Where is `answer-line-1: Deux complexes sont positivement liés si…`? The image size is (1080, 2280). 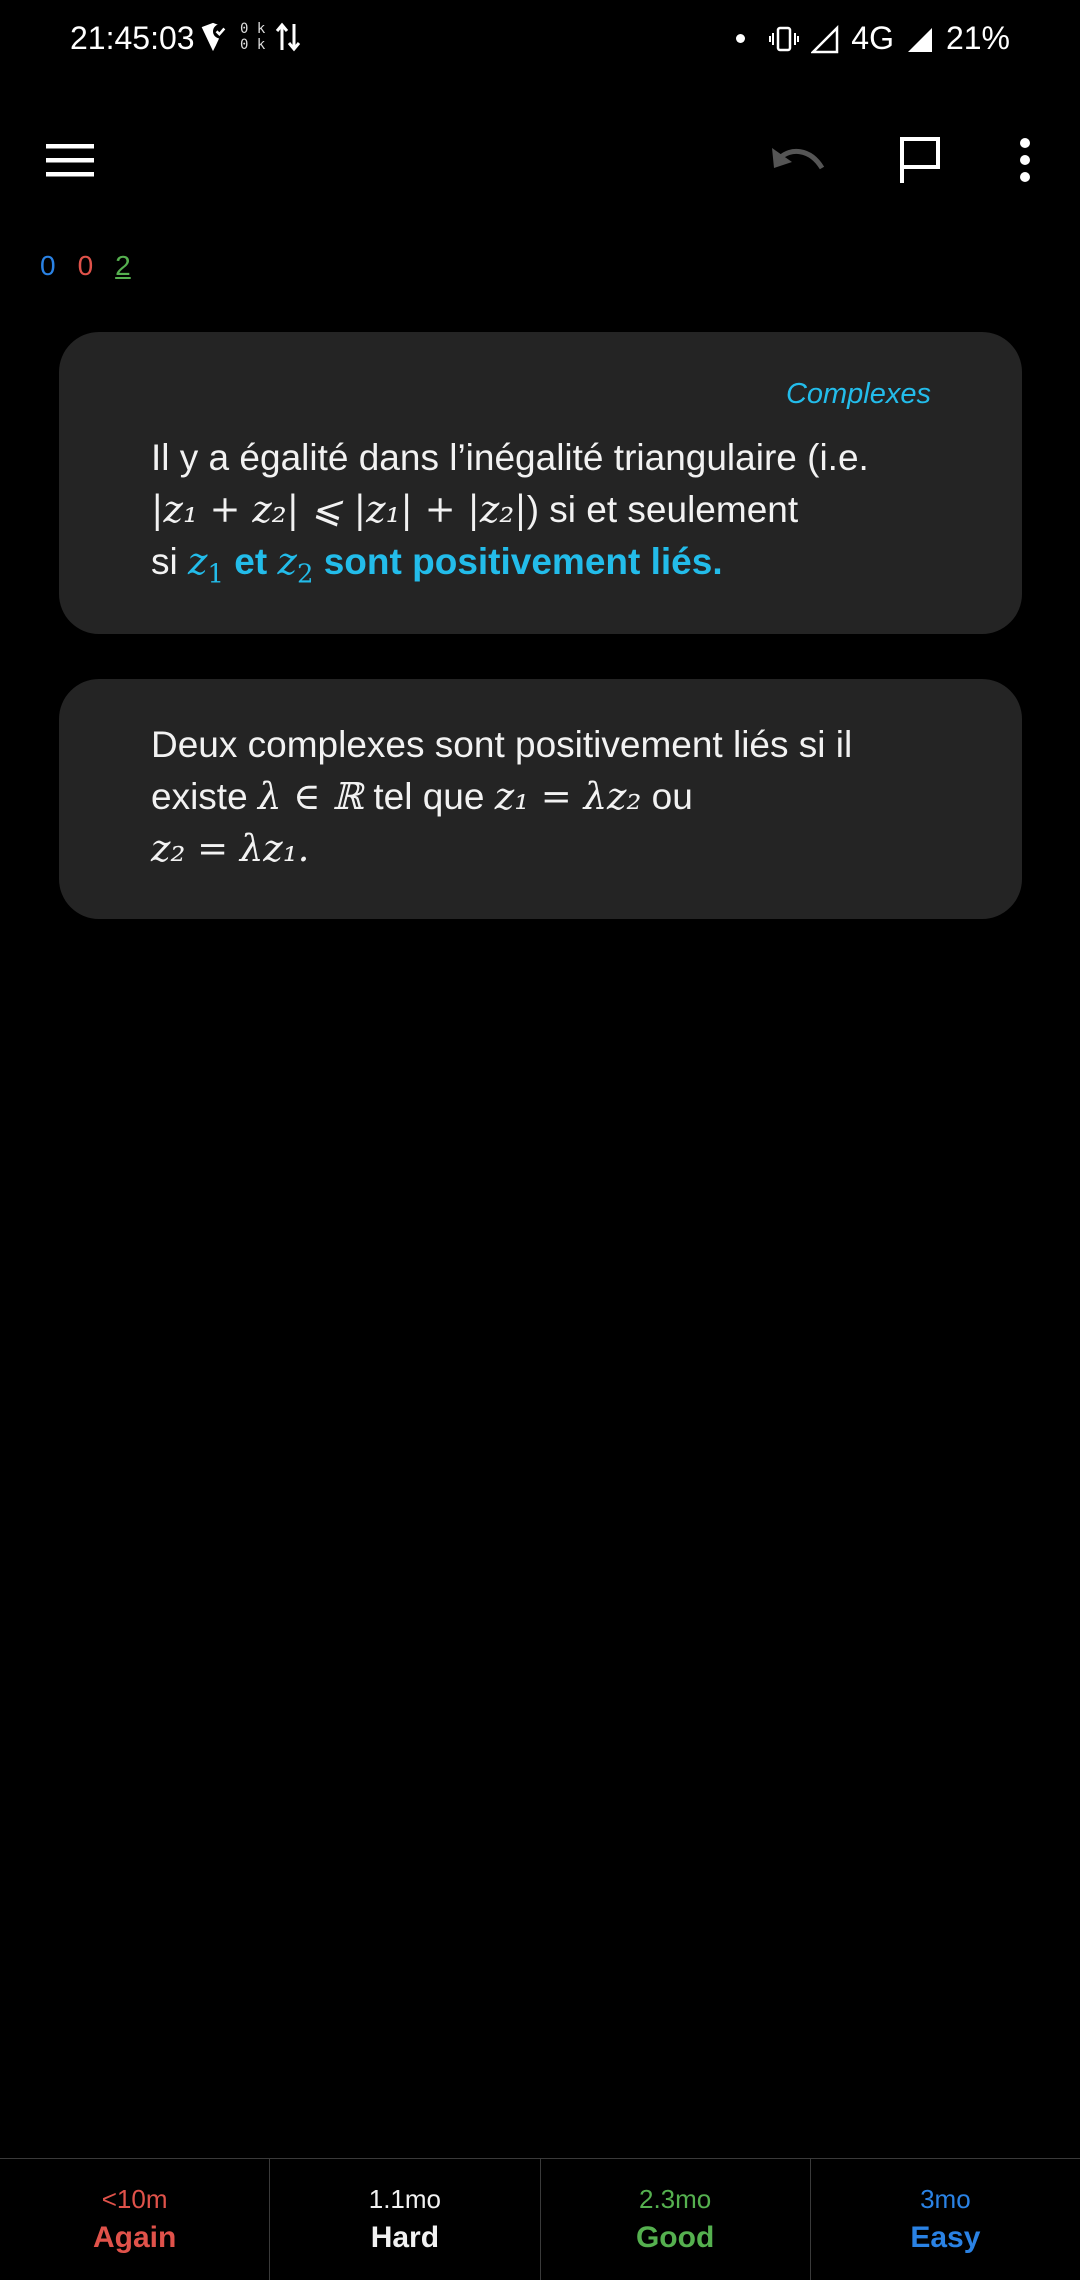 answer-line-1: Deux complexes sont positivement liés si… is located at coordinates (502, 744).